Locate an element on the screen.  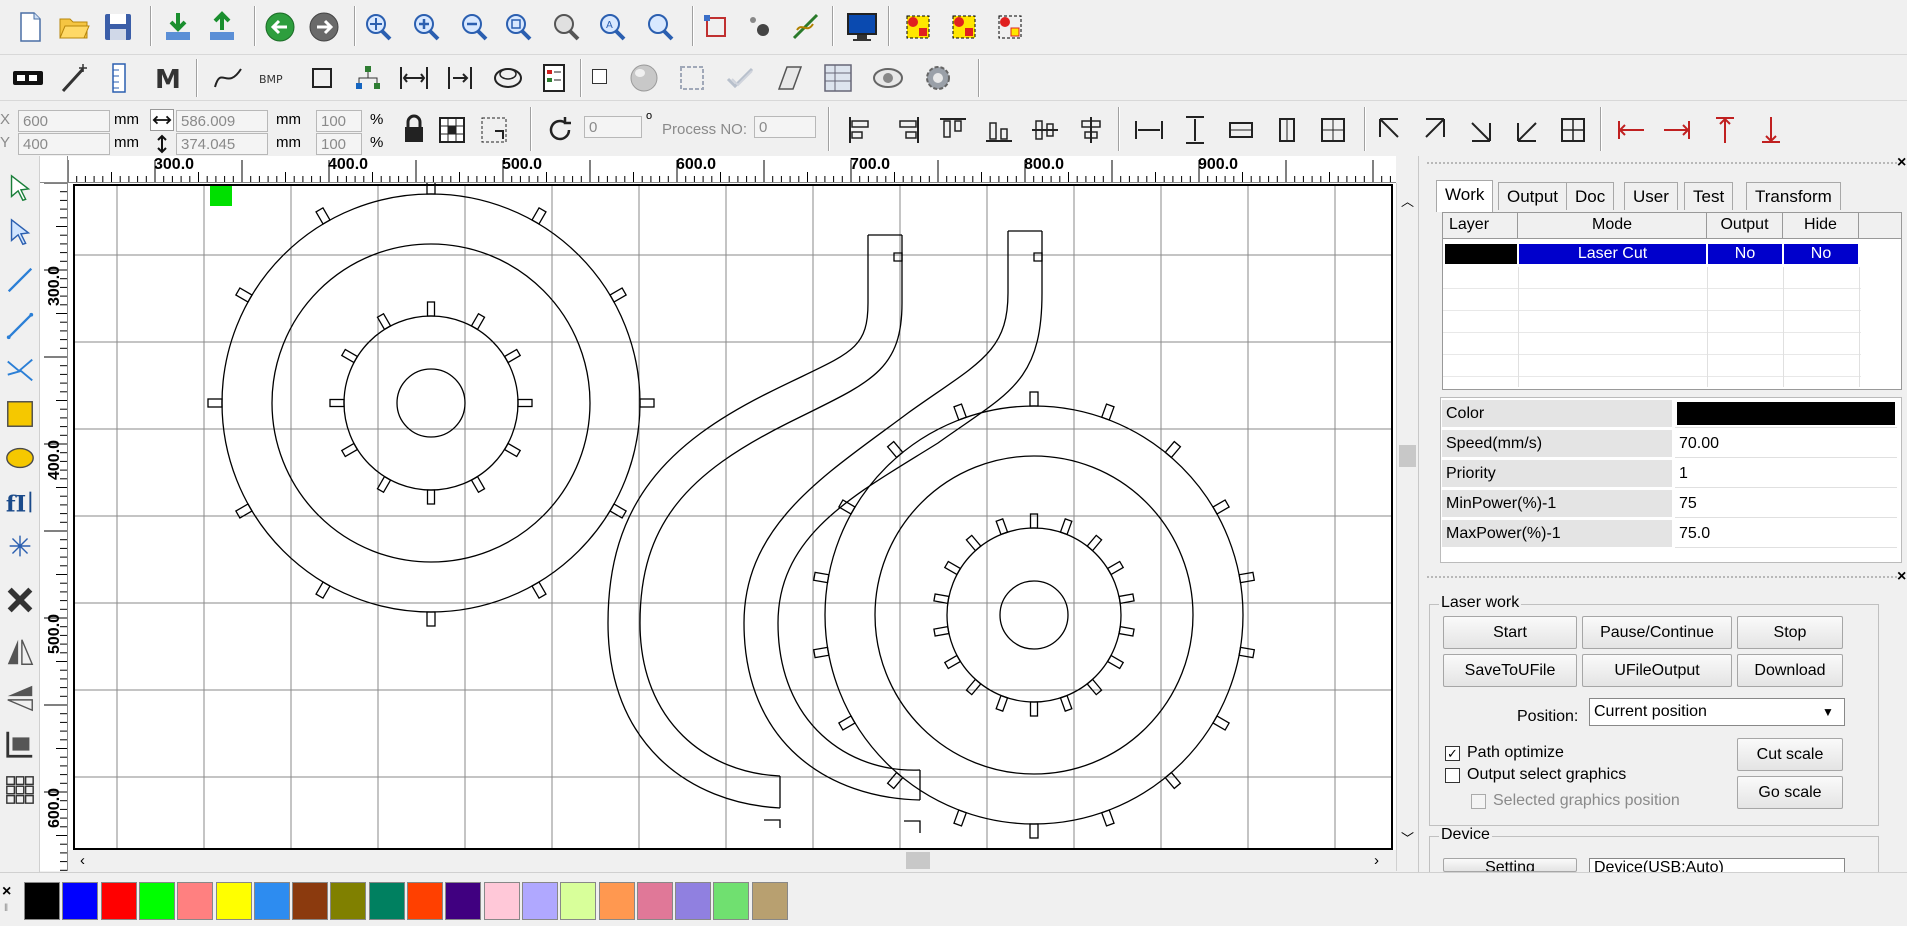
settings-gear-icon is located at coordinates (938, 78).